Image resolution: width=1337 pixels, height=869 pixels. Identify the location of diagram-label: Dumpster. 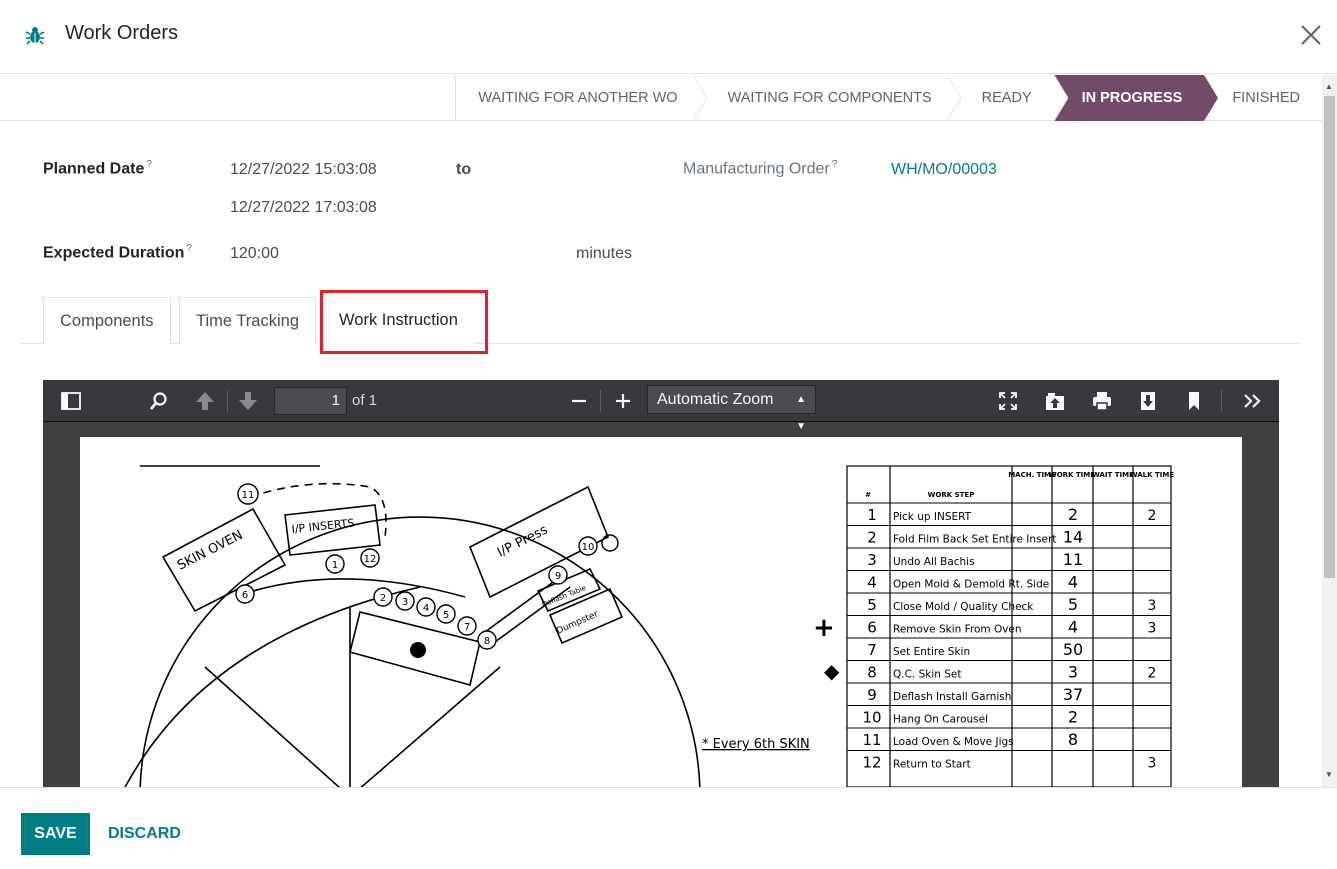
(577, 622).